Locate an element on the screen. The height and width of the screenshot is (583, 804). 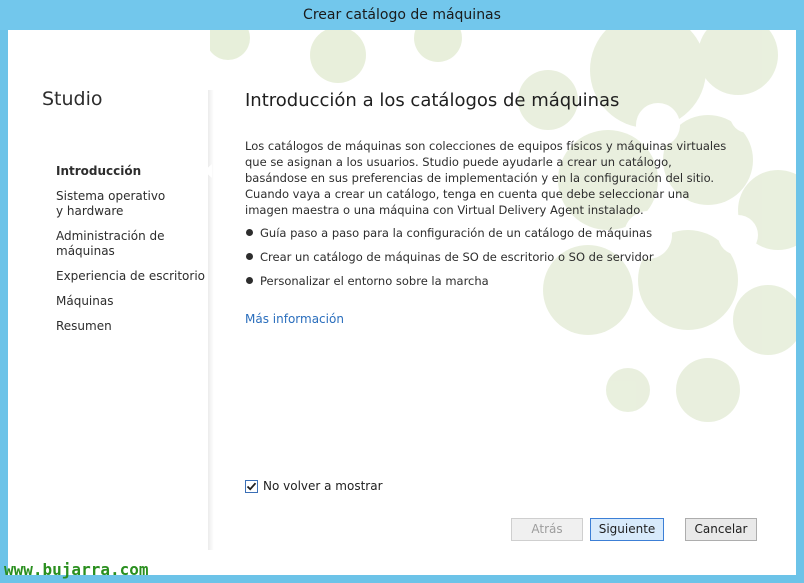
checkmark-icon is located at coordinates (251, 486).